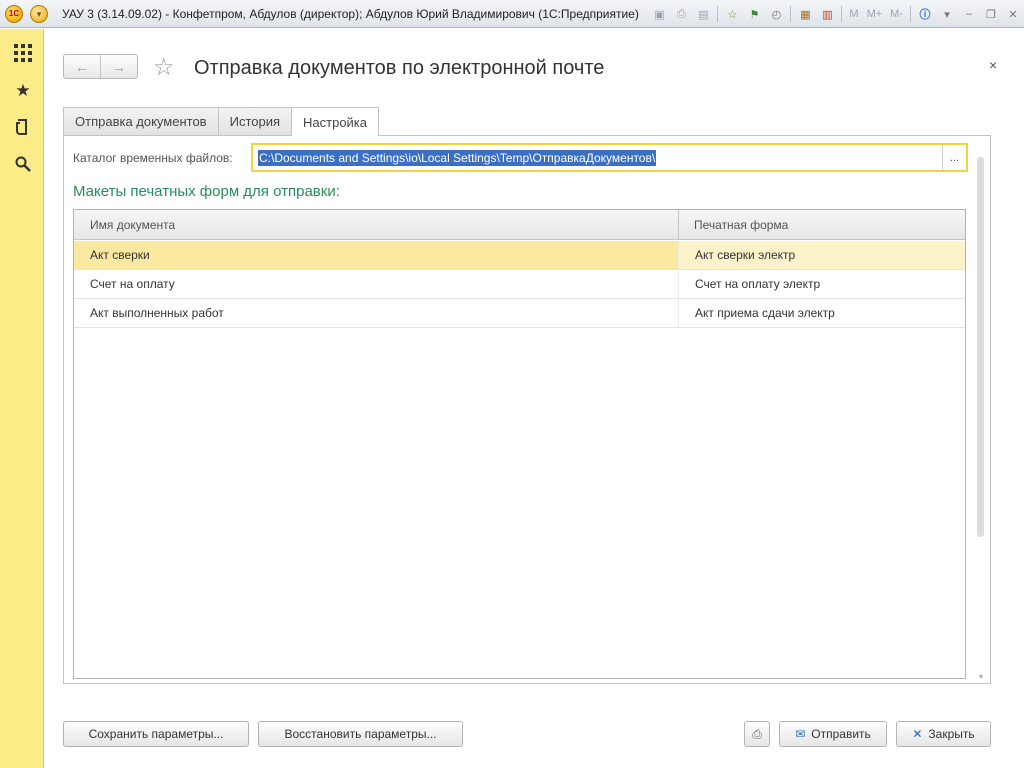 The width and height of the screenshot is (1024, 768). Describe the element at coordinates (951, 734) in the screenshot. I see `close-label: Закрыть` at that location.